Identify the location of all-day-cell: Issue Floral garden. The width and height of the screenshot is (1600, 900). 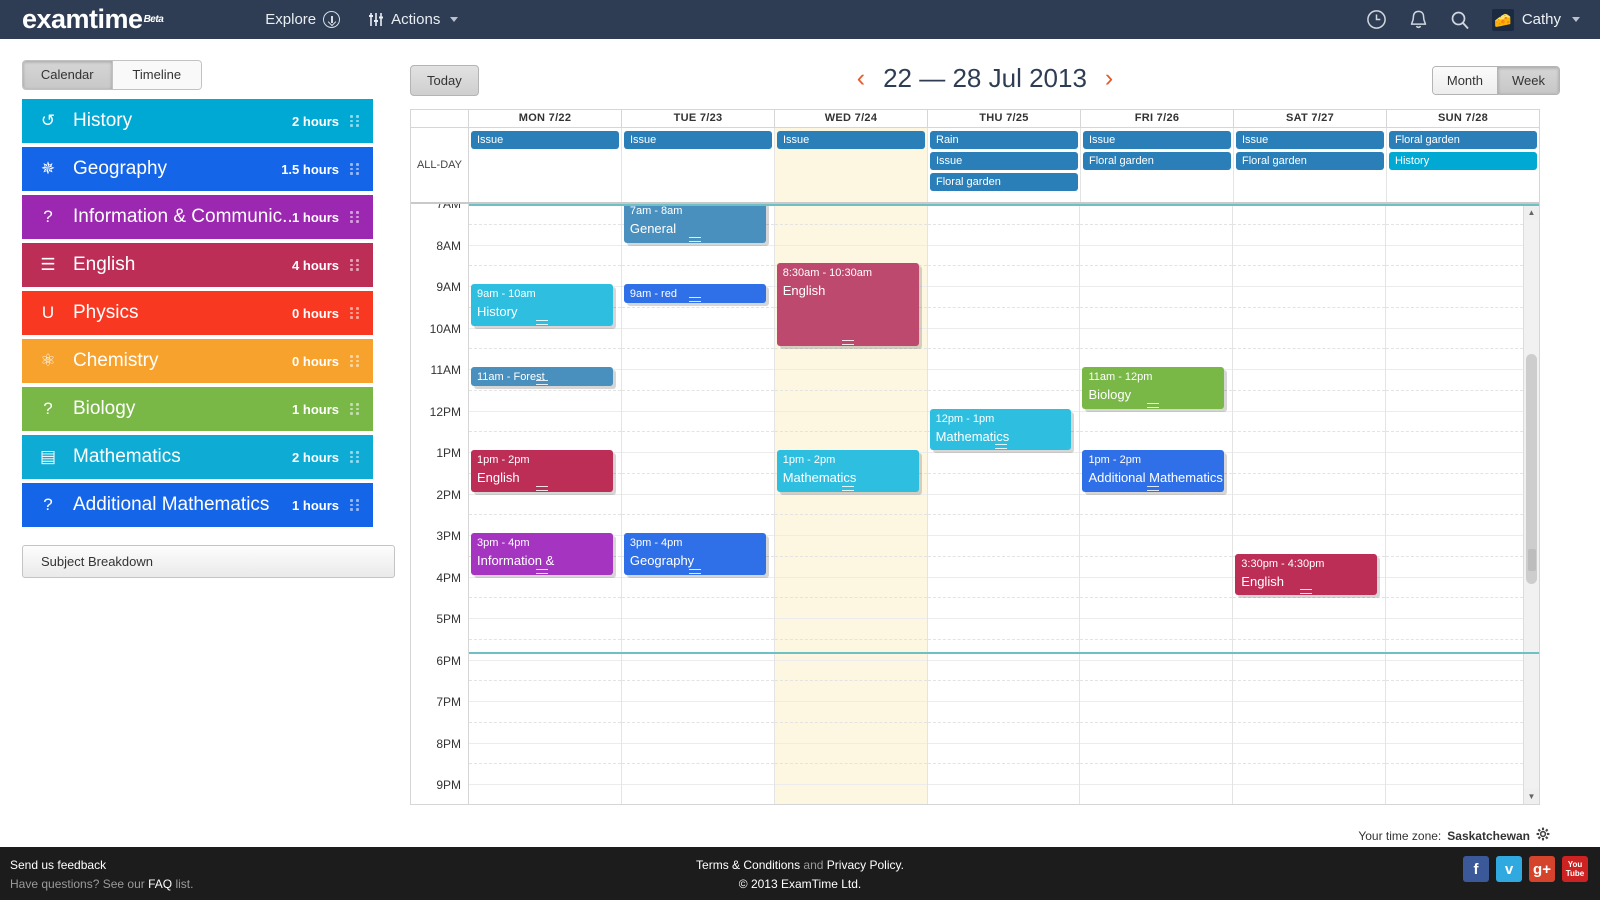
(1310, 165).